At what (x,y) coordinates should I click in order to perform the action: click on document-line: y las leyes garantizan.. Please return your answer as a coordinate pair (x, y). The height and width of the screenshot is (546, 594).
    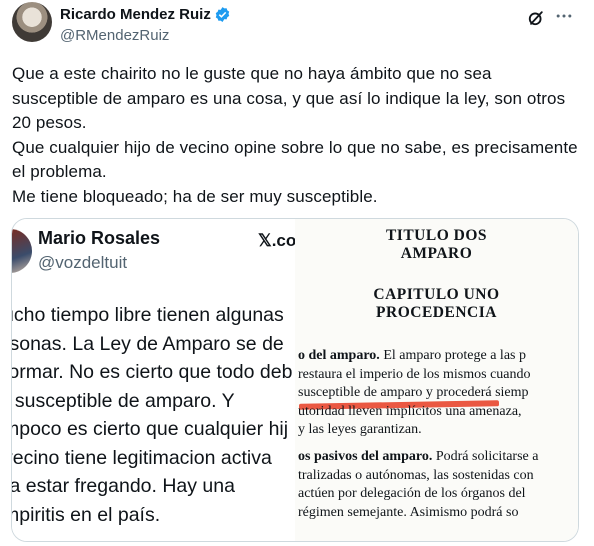
    Looking at the image, I should click on (360, 430).